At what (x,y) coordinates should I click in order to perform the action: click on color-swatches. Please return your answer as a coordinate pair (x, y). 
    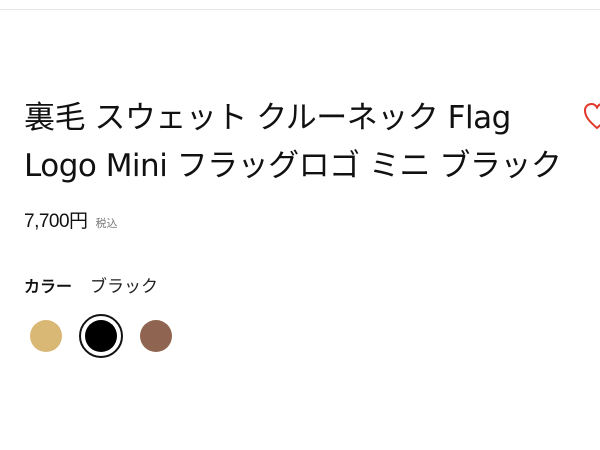
    Looking at the image, I should click on (108, 337).